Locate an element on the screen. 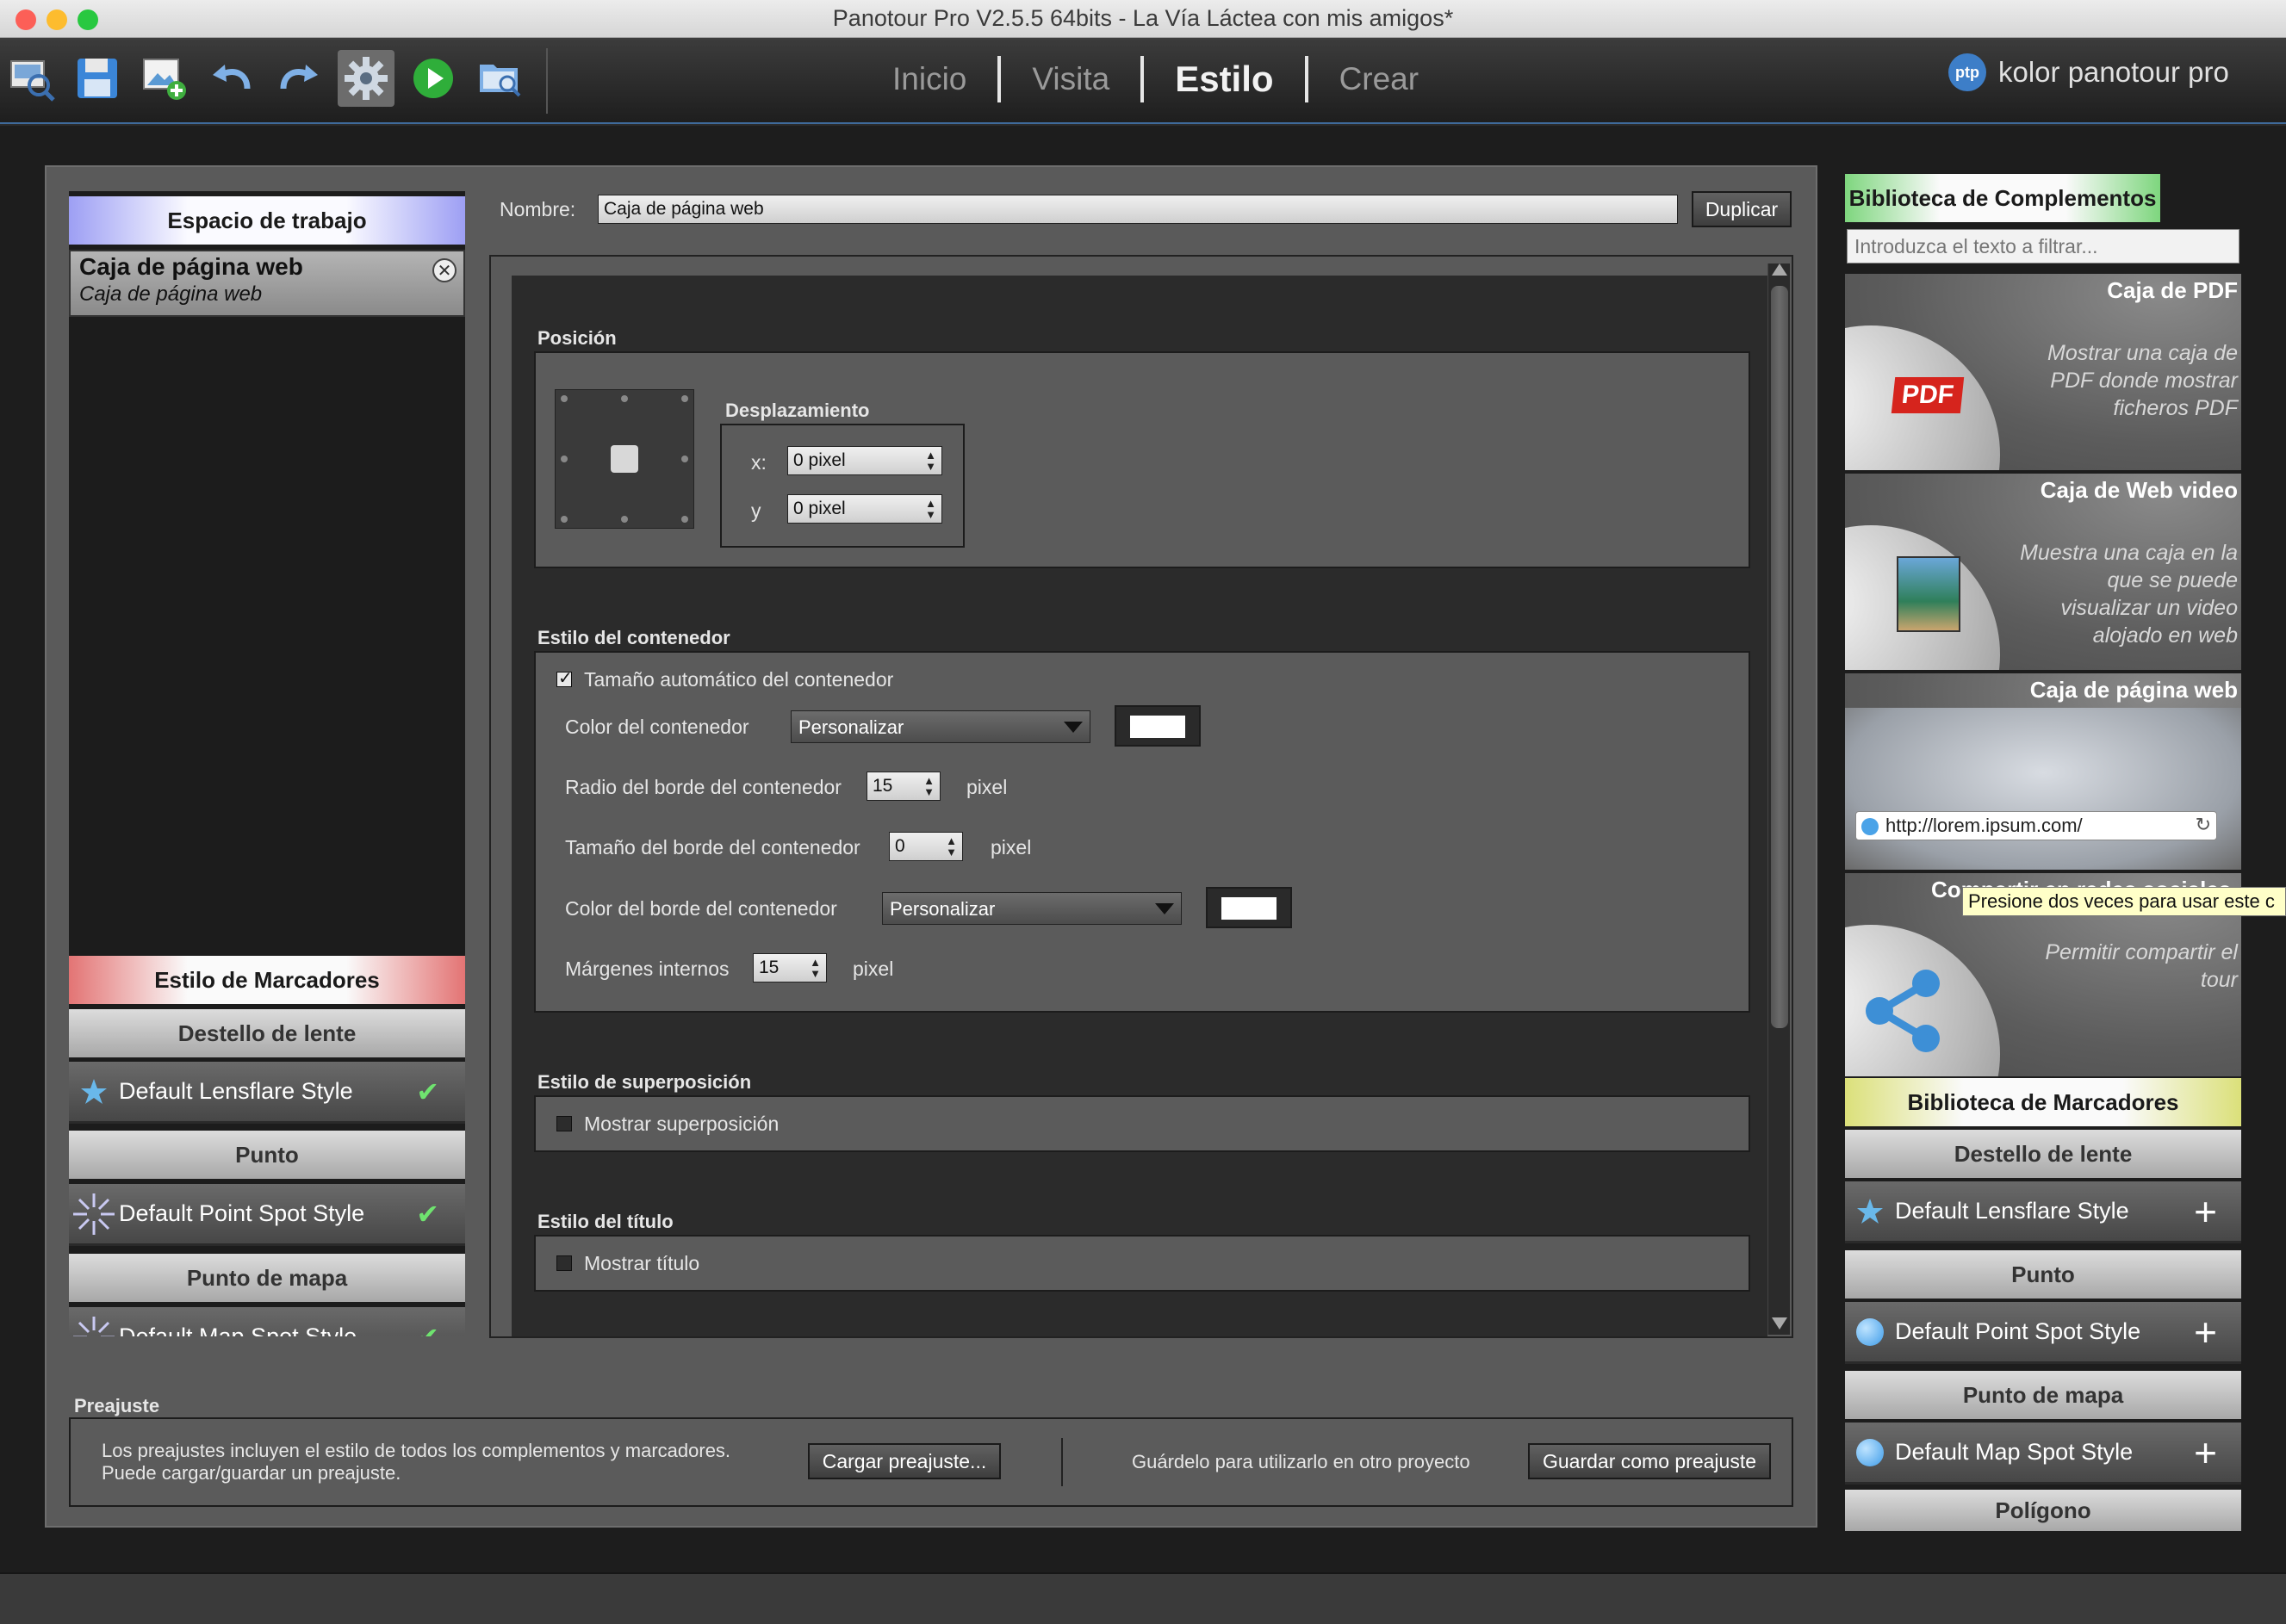  library-category-lensflare: Destello de lente is located at coordinates (2043, 1154).